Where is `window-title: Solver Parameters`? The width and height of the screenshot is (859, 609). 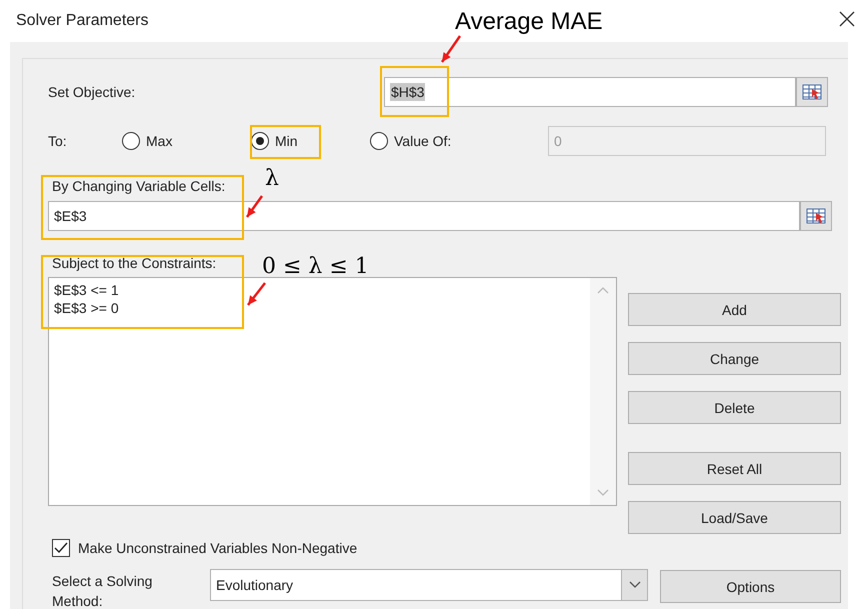 window-title: Solver Parameters is located at coordinates (82, 21).